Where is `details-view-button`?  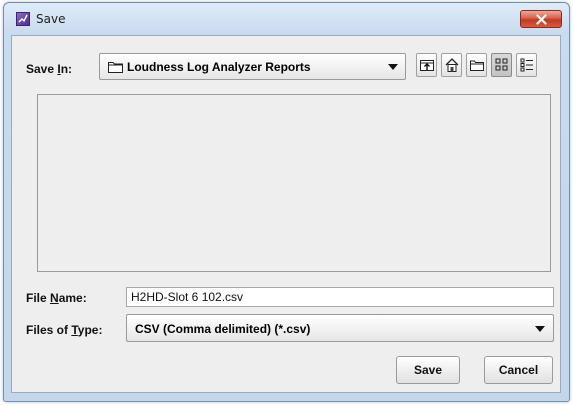 details-view-button is located at coordinates (526, 65).